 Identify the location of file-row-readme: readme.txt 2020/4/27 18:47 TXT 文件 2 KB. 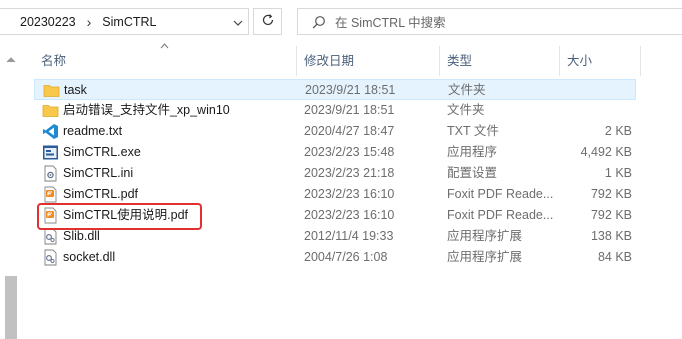
(335, 131).